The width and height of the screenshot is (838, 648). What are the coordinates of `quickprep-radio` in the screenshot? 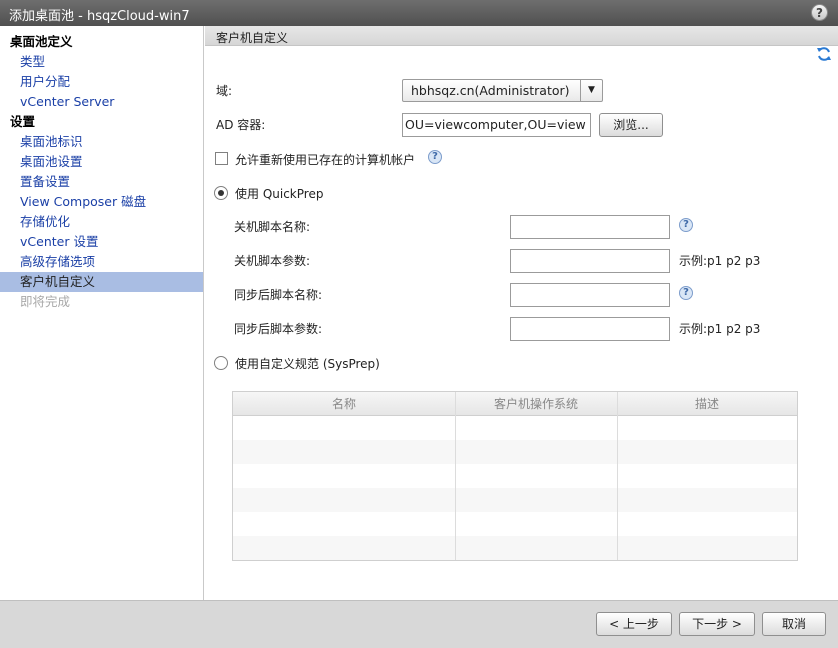 It's located at (221, 193).